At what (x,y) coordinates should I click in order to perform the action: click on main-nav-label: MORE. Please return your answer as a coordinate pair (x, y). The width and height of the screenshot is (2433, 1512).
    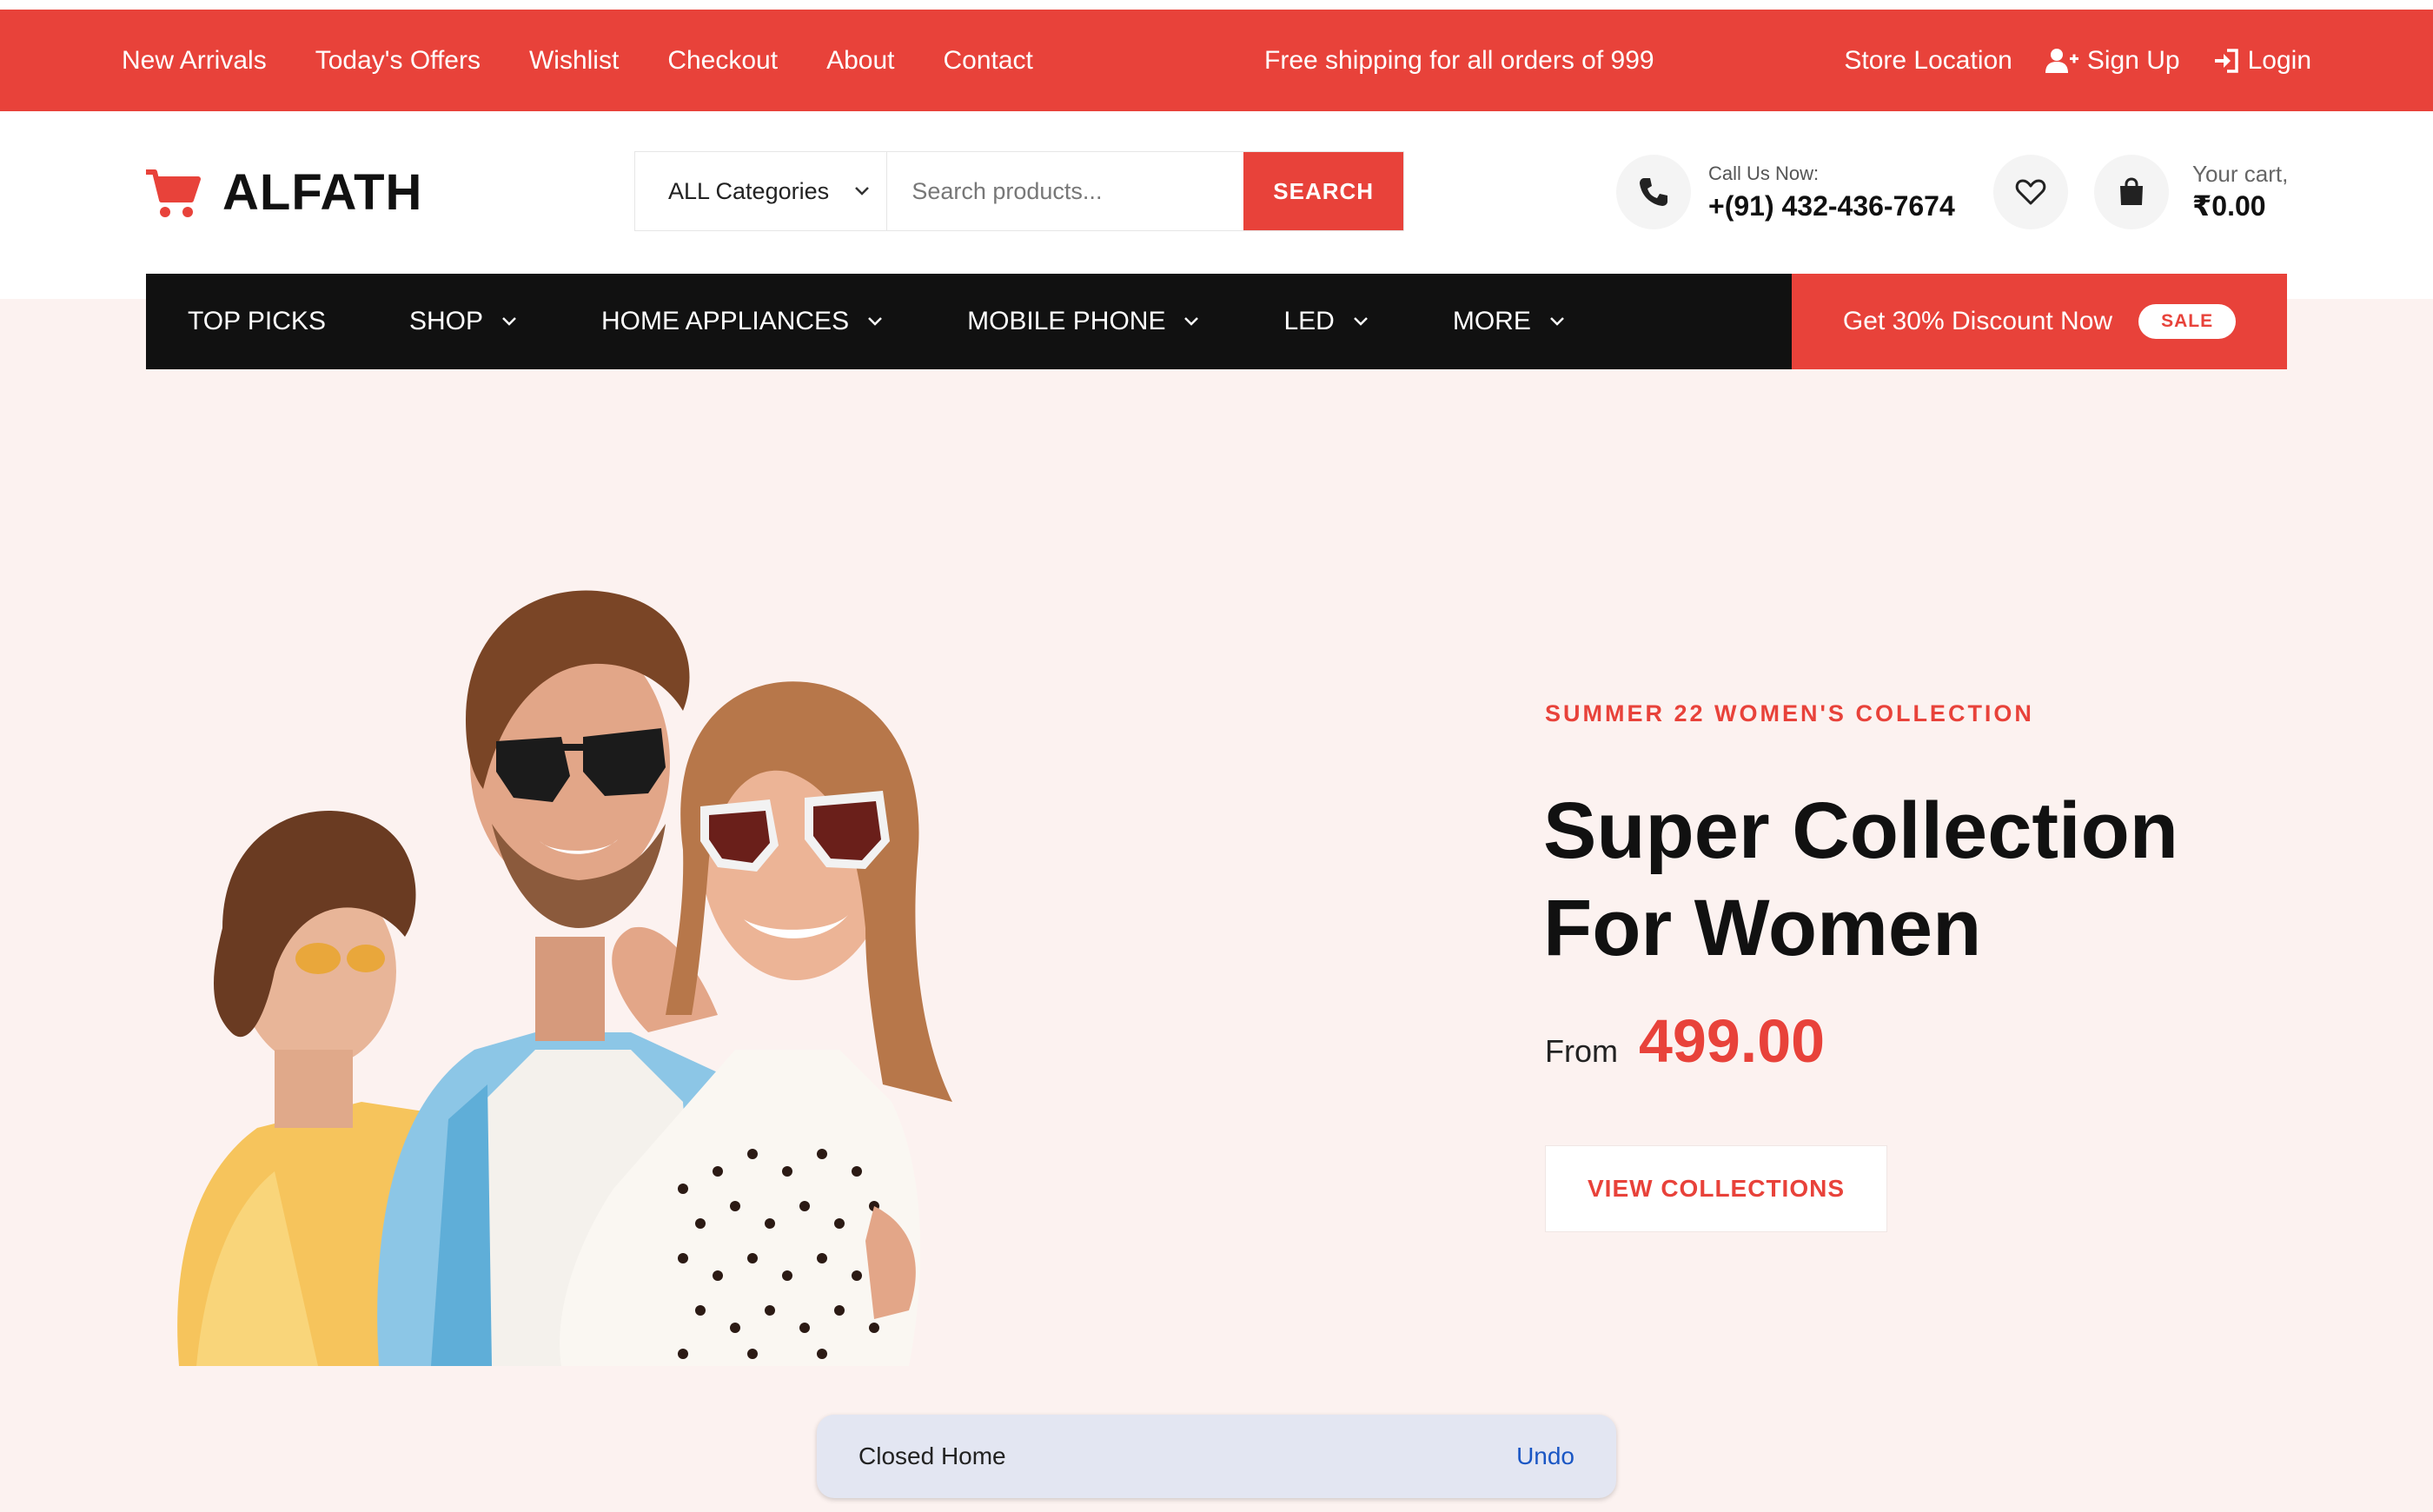
    Looking at the image, I should click on (1491, 321).